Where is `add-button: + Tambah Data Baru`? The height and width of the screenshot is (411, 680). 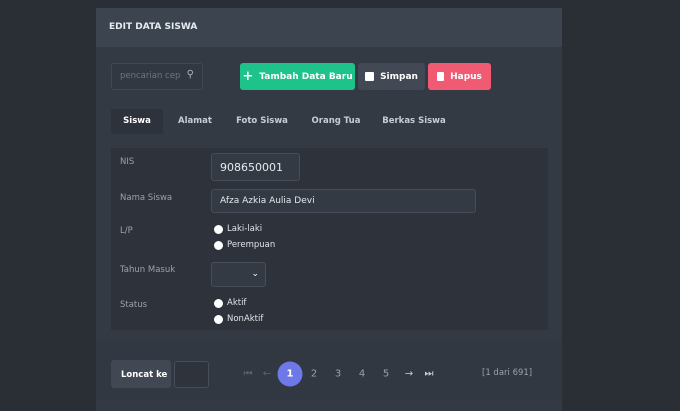
add-button: + Tambah Data Baru is located at coordinates (297, 76).